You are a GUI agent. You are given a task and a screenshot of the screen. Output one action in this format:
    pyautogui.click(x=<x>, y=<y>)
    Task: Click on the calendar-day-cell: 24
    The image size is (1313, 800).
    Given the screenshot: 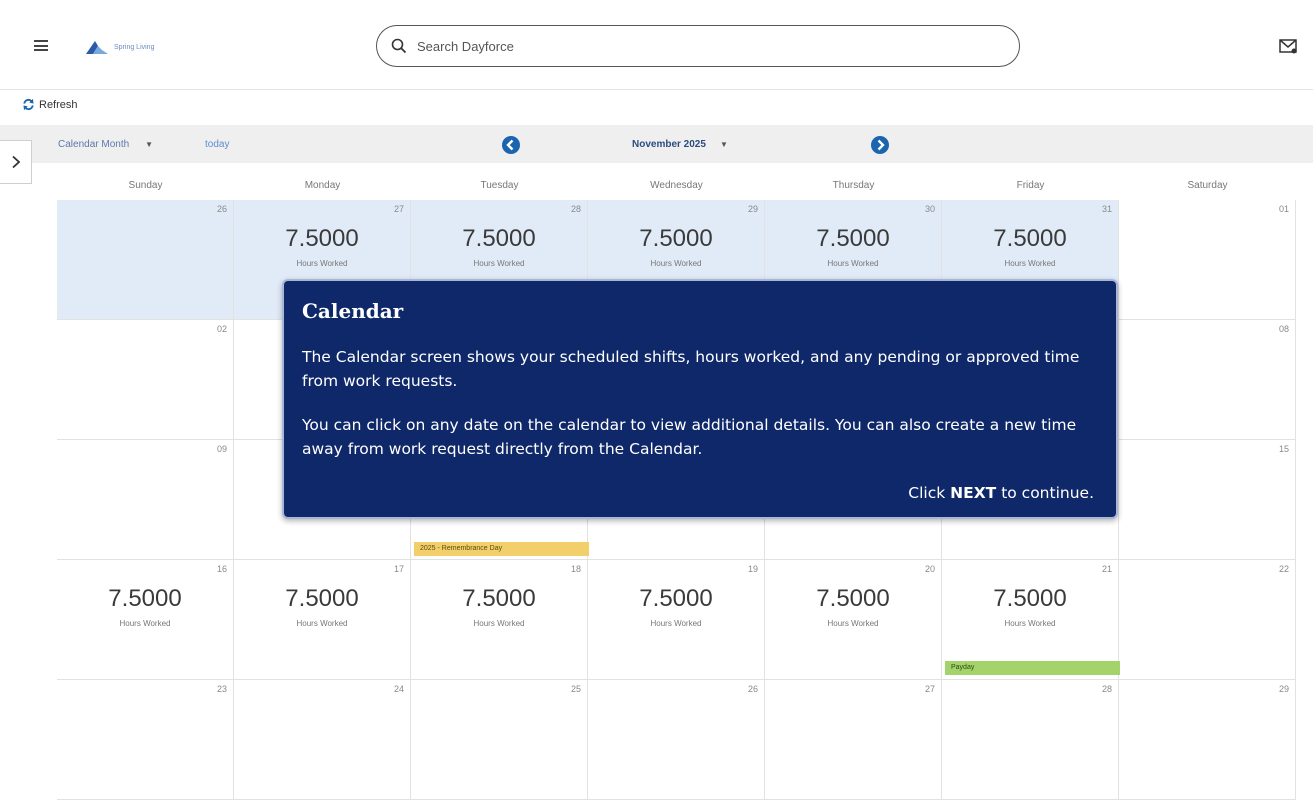 What is the action you would take?
    pyautogui.click(x=322, y=740)
    